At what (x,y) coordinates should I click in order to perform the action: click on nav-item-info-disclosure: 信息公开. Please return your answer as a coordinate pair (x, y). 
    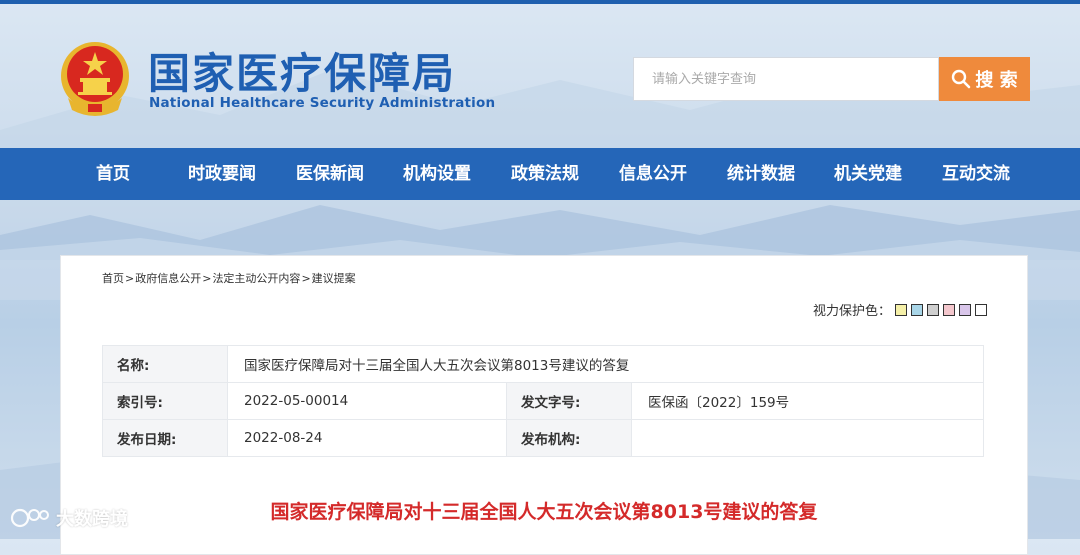
    Looking at the image, I should click on (653, 174).